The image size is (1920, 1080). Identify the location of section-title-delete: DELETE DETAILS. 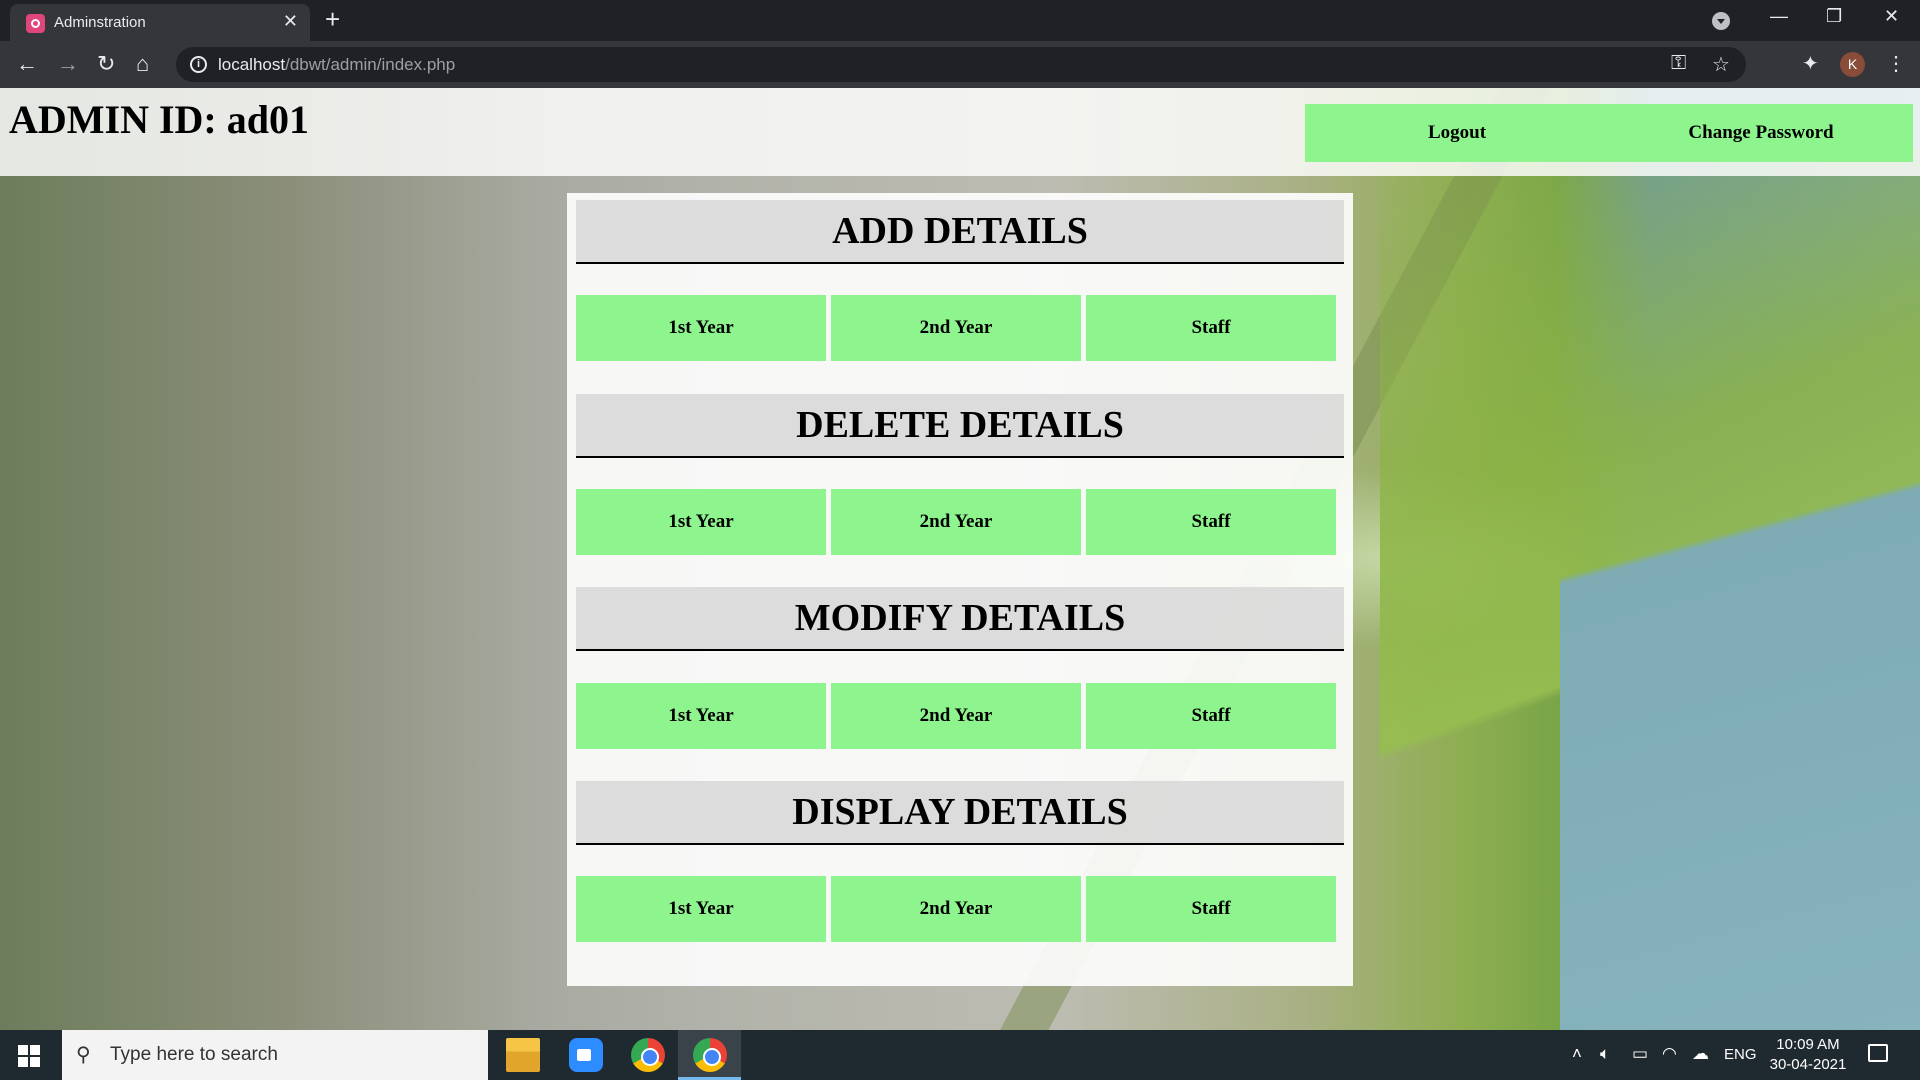
(960, 425).